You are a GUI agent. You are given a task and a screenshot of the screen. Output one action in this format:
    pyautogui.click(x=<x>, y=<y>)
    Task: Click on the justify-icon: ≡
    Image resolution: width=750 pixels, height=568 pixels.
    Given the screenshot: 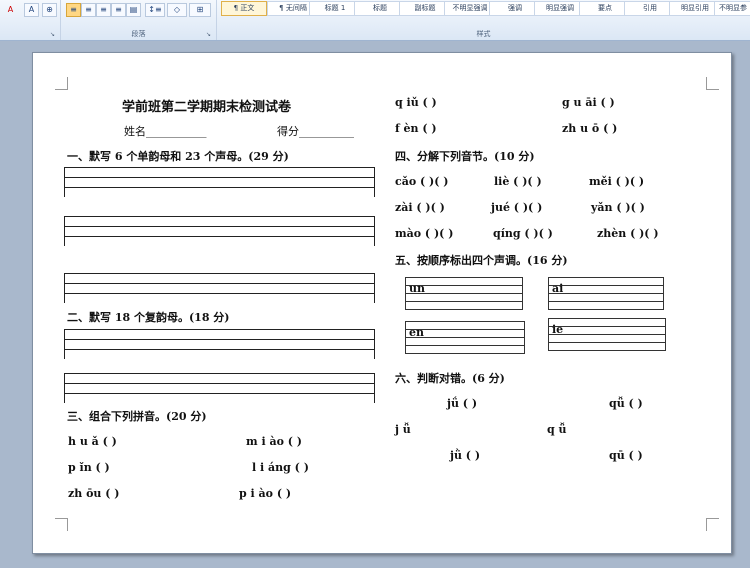 What is the action you would take?
    pyautogui.click(x=118, y=10)
    